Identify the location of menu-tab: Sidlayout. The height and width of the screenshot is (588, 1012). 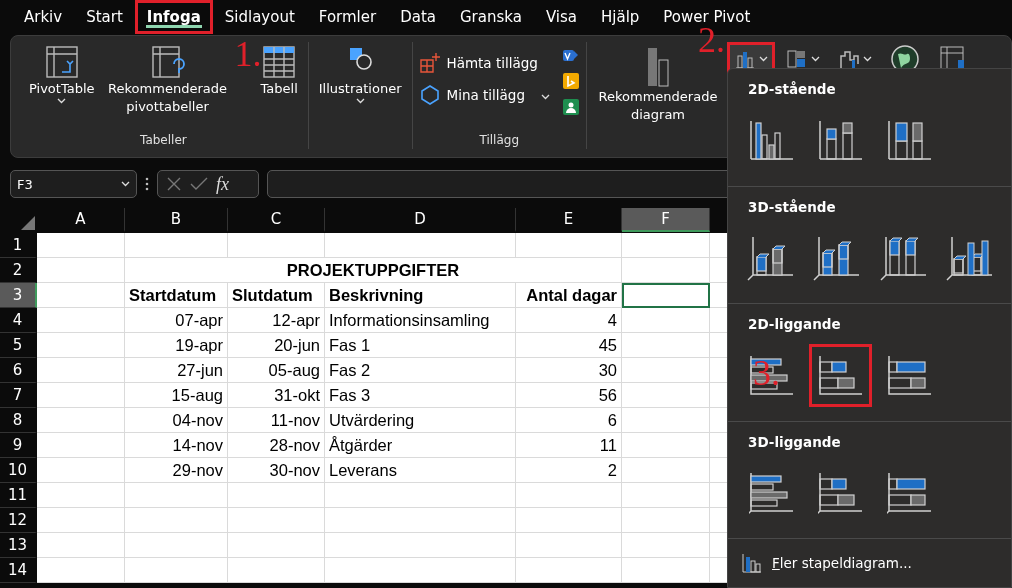
(259, 17).